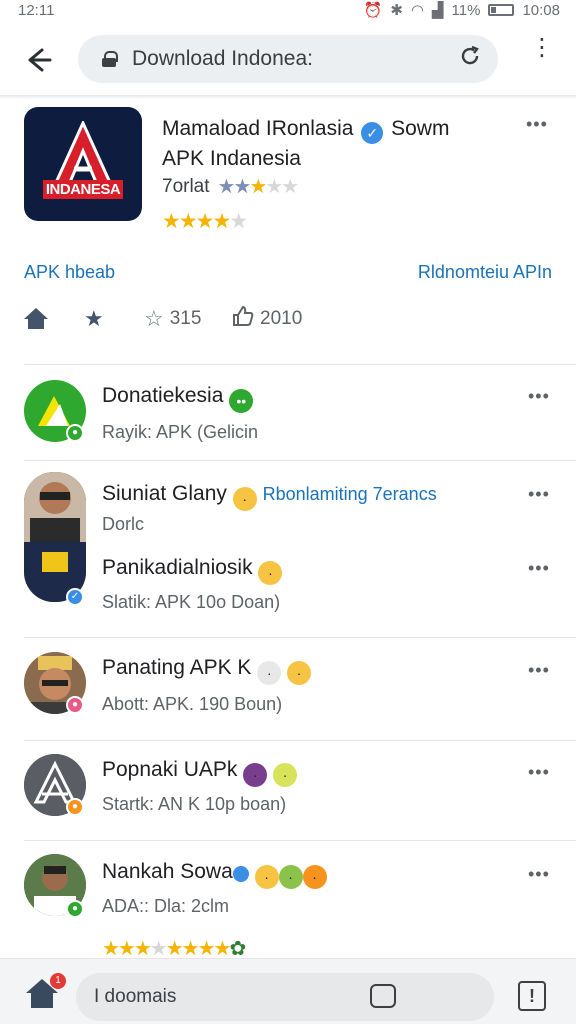 The image size is (576, 1024). I want to click on item-title: Panikadialniosik ·, so click(192, 570).